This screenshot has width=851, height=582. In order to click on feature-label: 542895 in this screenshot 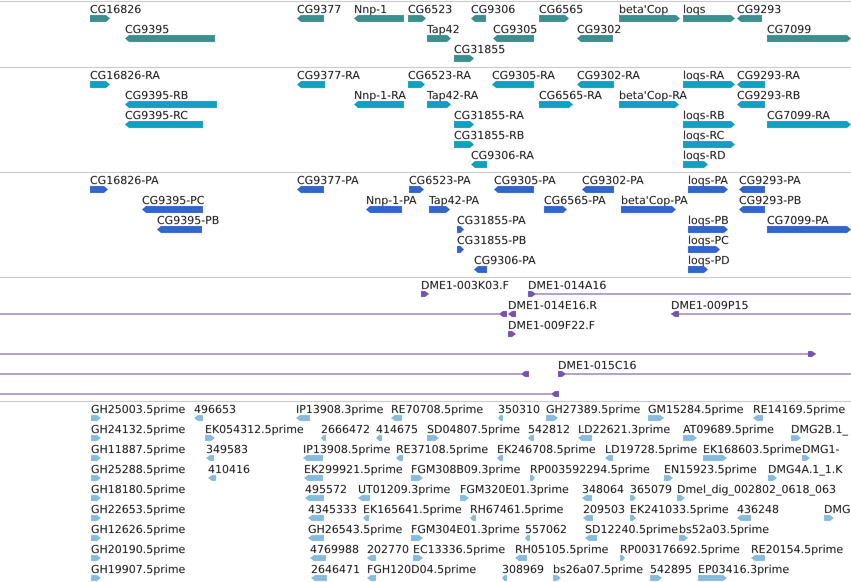, I will do `click(671, 569)`.